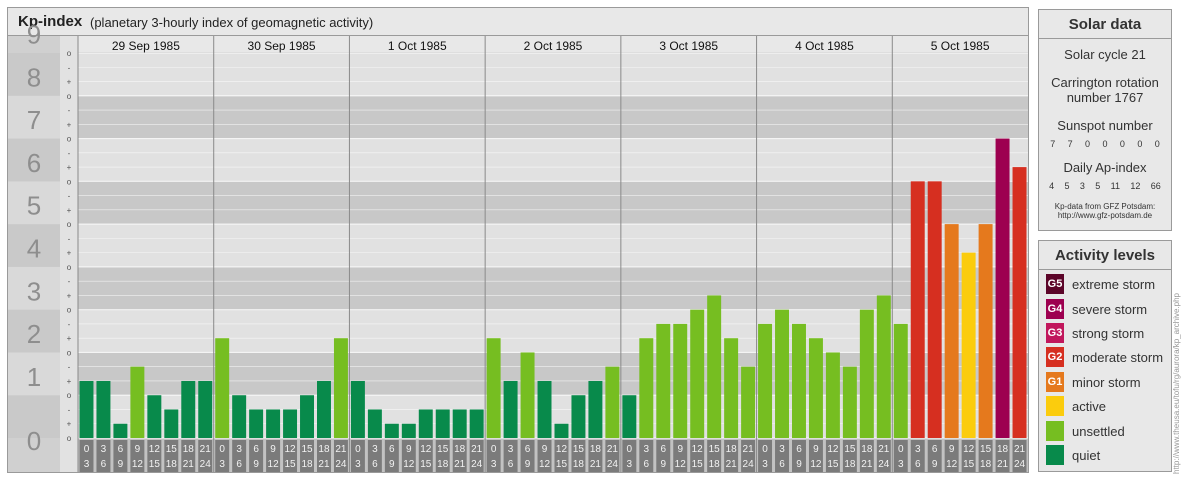  Describe the element at coordinates (553, 46) in the screenshot. I see `day-label: 2 Oct 1985` at that location.